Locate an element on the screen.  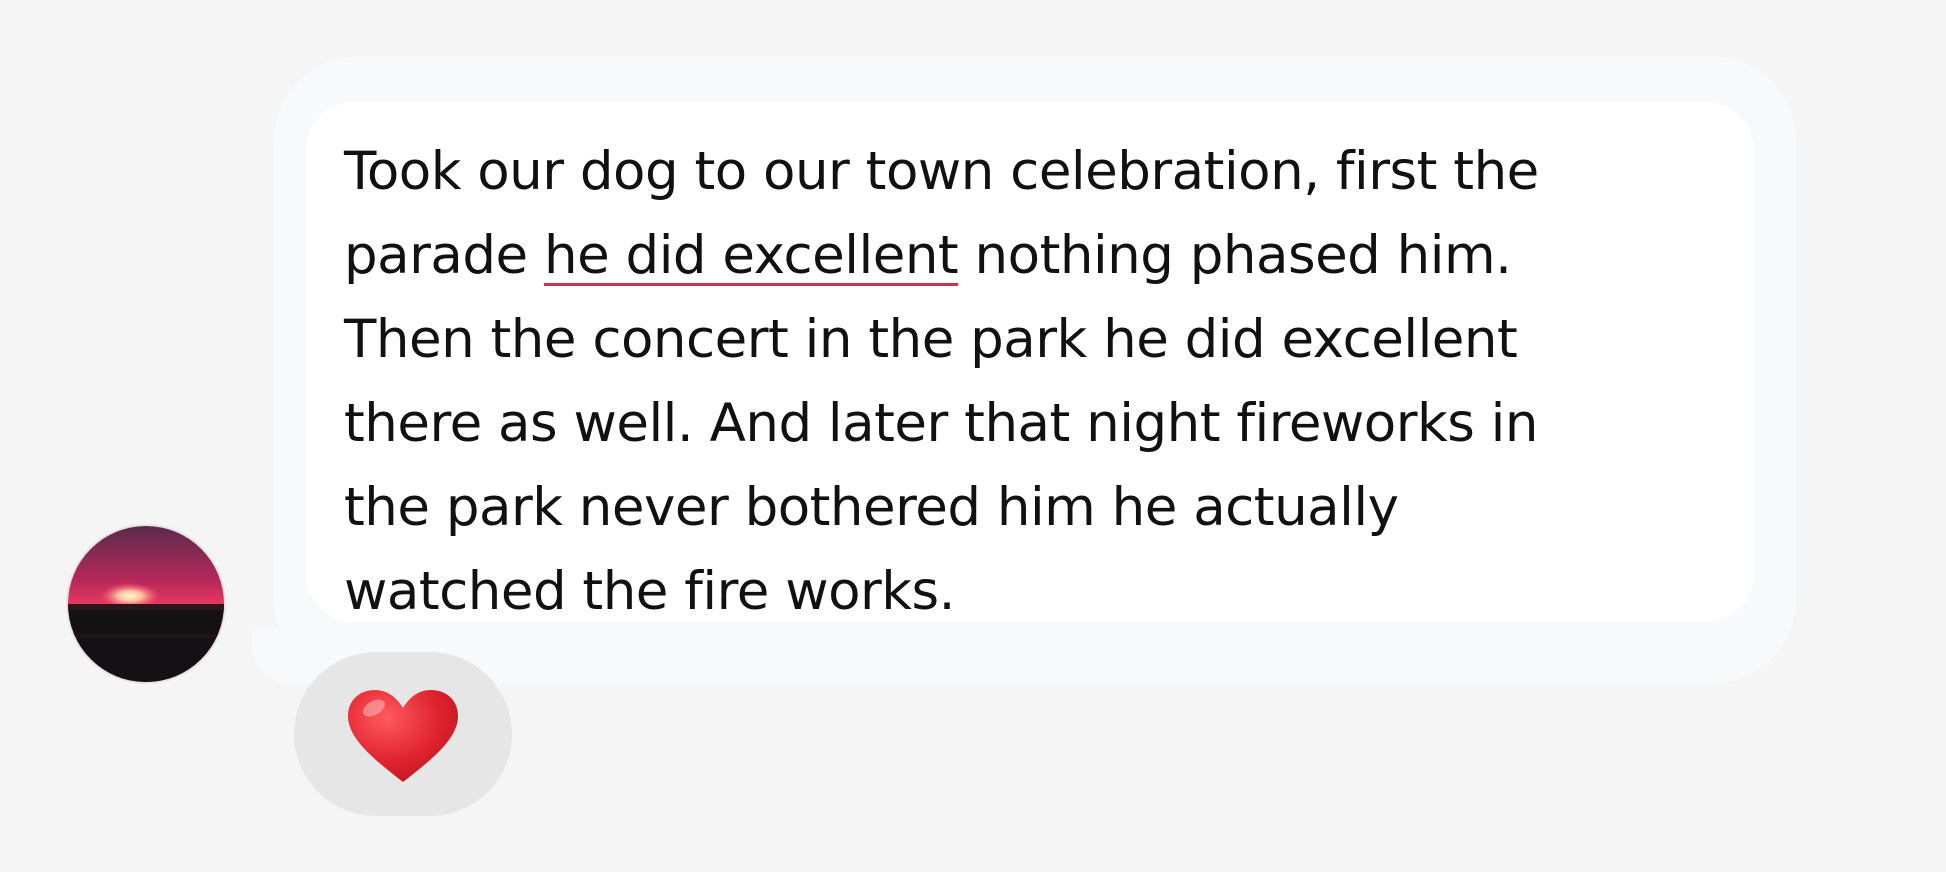
message-line-5: the park never bothered him he actually is located at coordinates (871, 507).